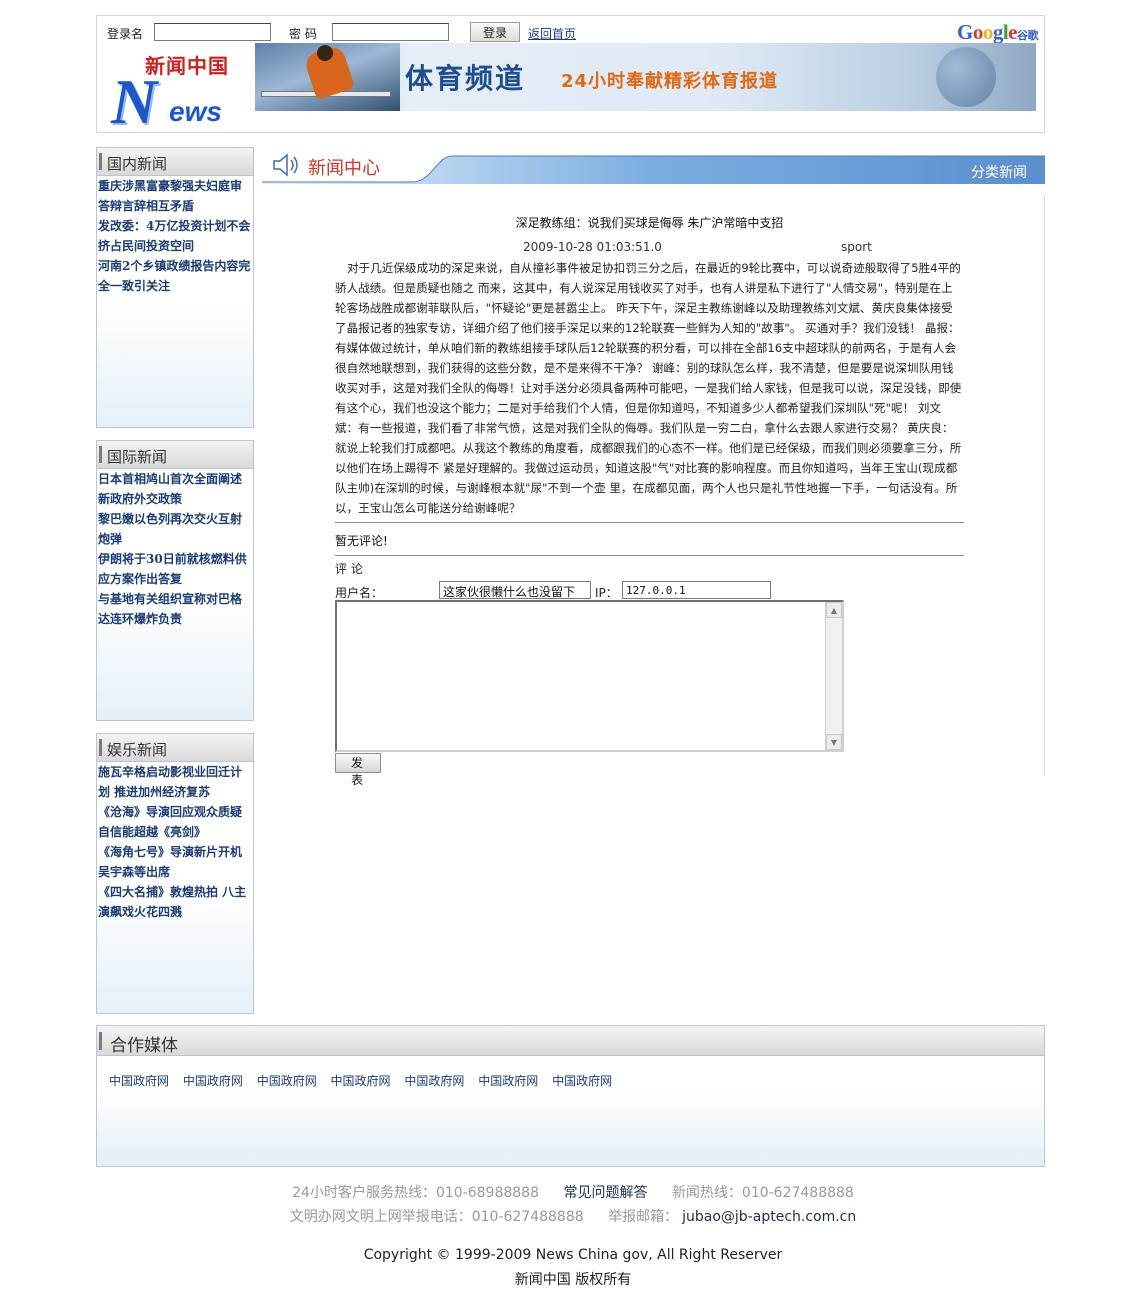 This screenshot has height=1291, width=1146. I want to click on sports-banner: 体育频道 24小时奉献精彩体育报道, so click(645, 77).